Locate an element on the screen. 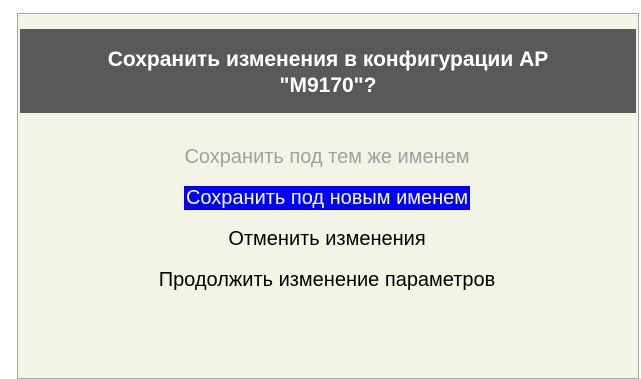  dialog-title-line-1: Сохранить изменения в конфигурации АР is located at coordinates (328, 59).